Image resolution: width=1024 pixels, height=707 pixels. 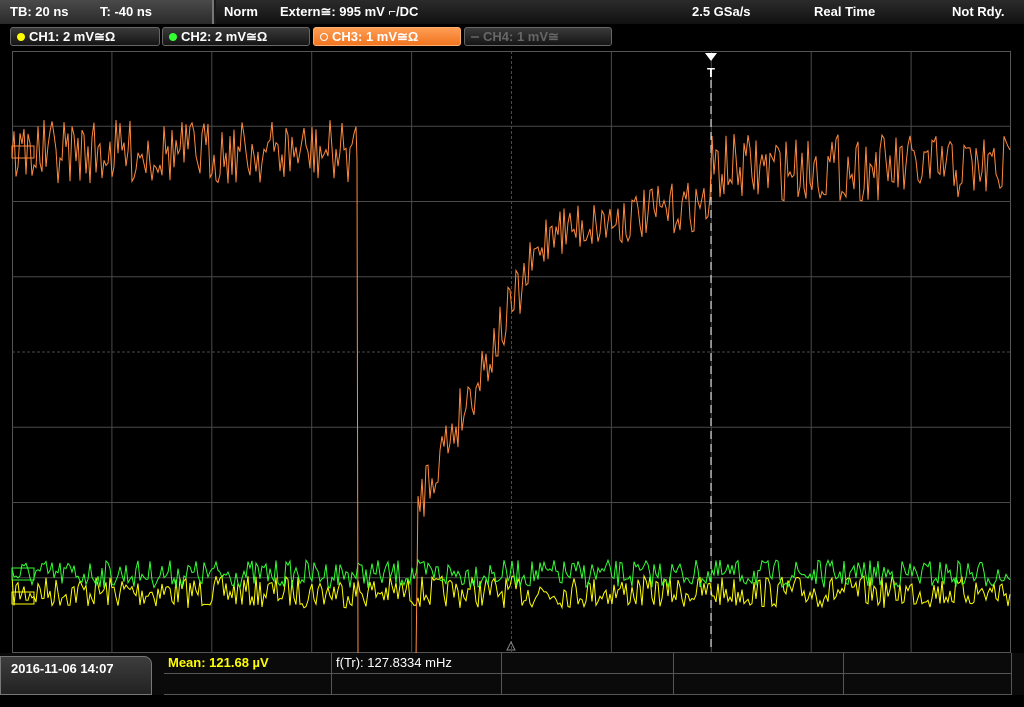 I want to click on trigger-marker: T, so click(x=711, y=66).